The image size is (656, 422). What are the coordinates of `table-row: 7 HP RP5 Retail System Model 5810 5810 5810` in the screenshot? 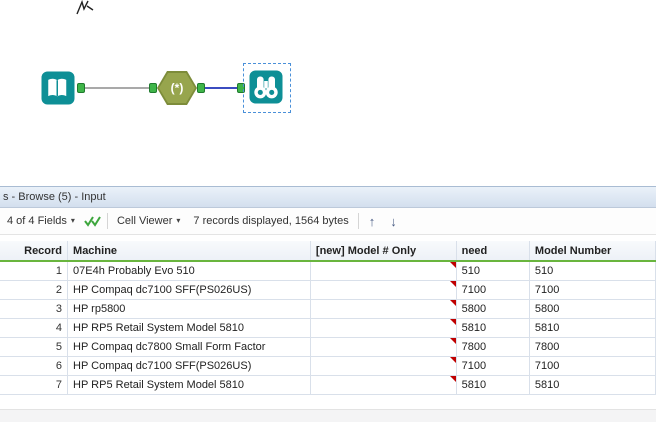 It's located at (328, 385).